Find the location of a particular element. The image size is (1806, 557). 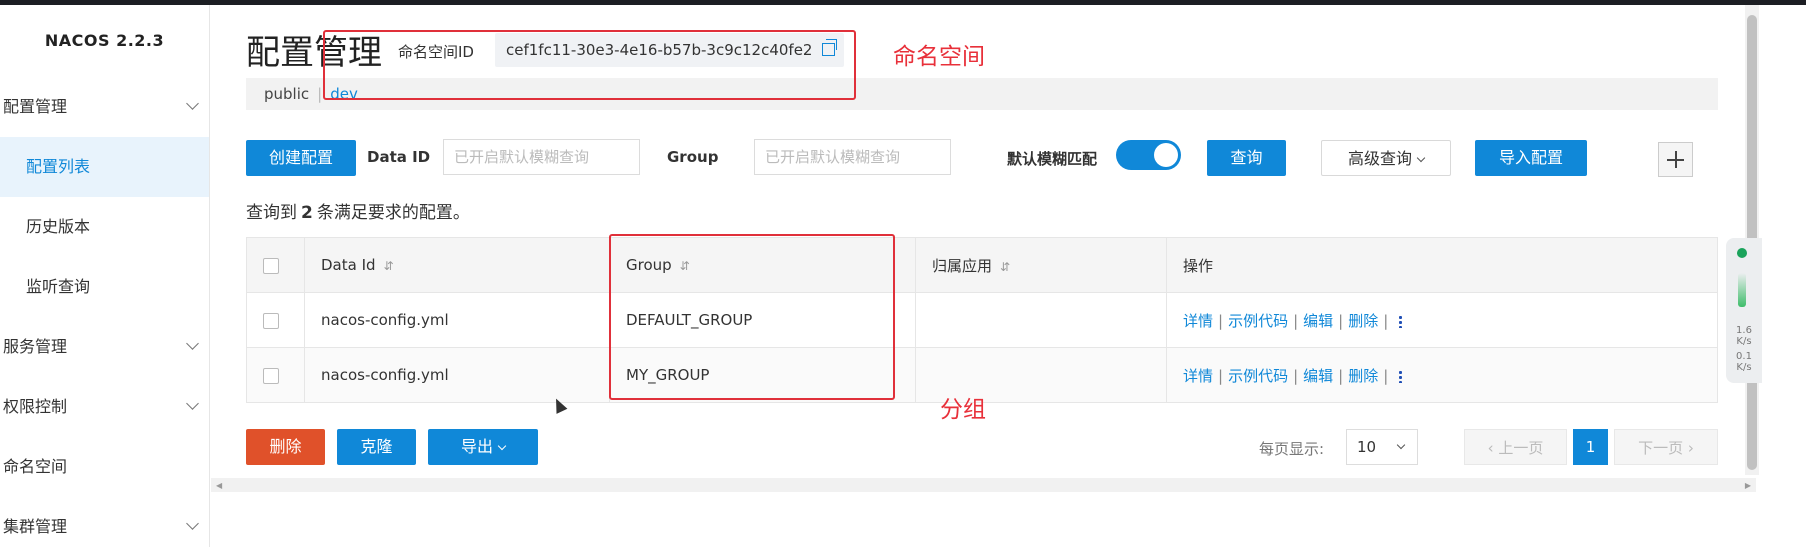

upload-speed: 1.6 K/s is located at coordinates (1744, 336).